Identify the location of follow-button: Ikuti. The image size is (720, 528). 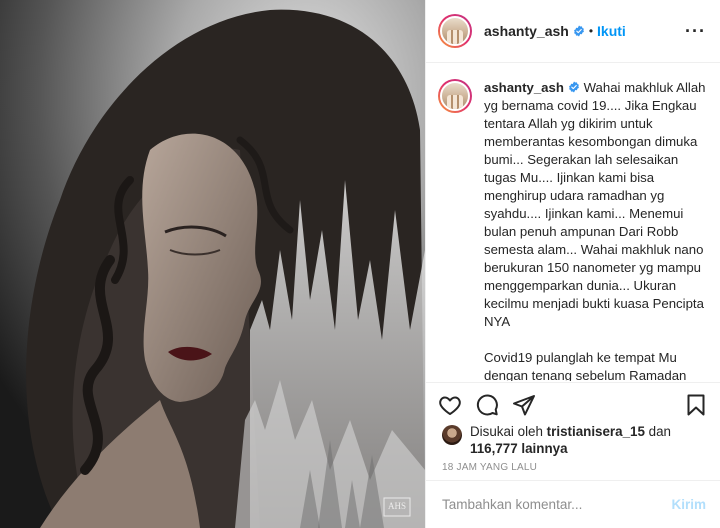
(611, 31).